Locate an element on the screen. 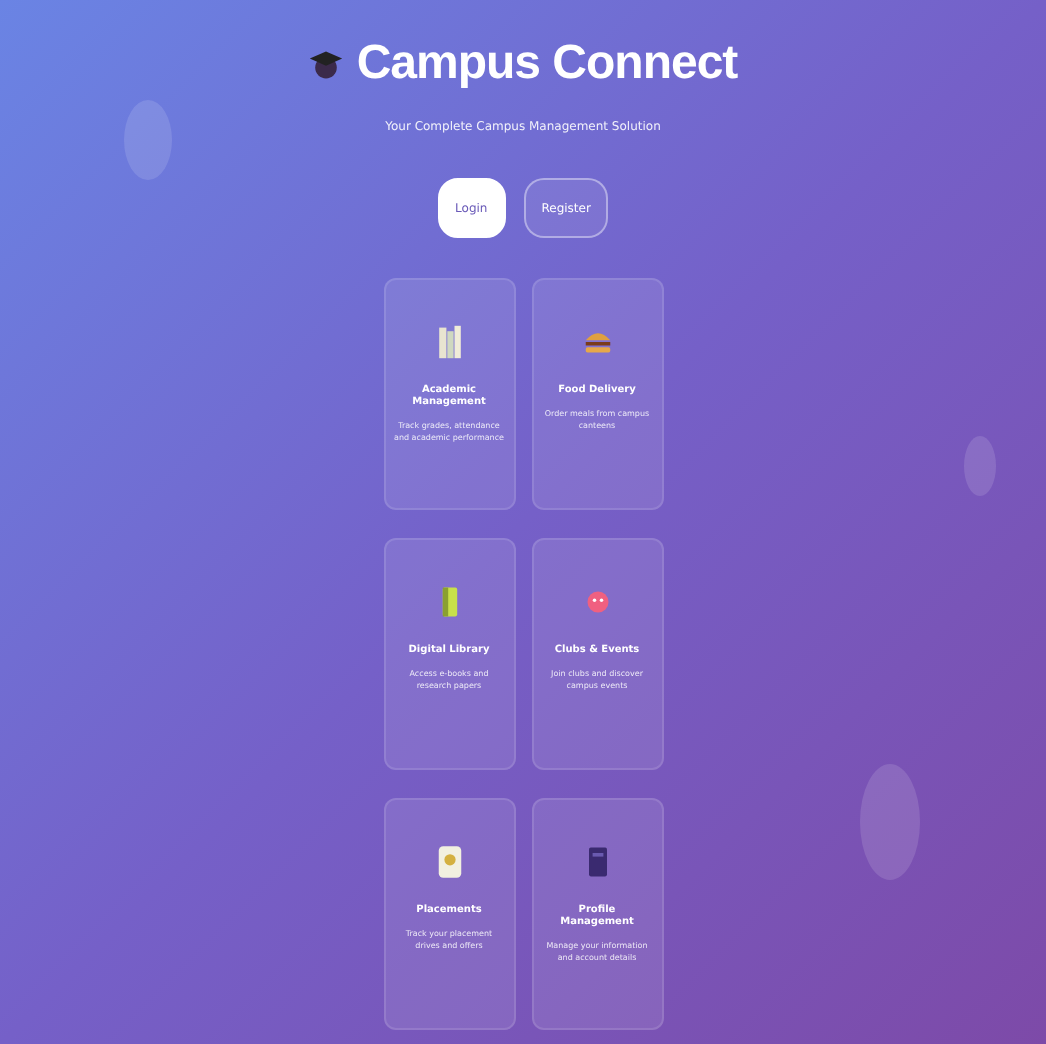  id-card-icon is located at coordinates (597, 862).